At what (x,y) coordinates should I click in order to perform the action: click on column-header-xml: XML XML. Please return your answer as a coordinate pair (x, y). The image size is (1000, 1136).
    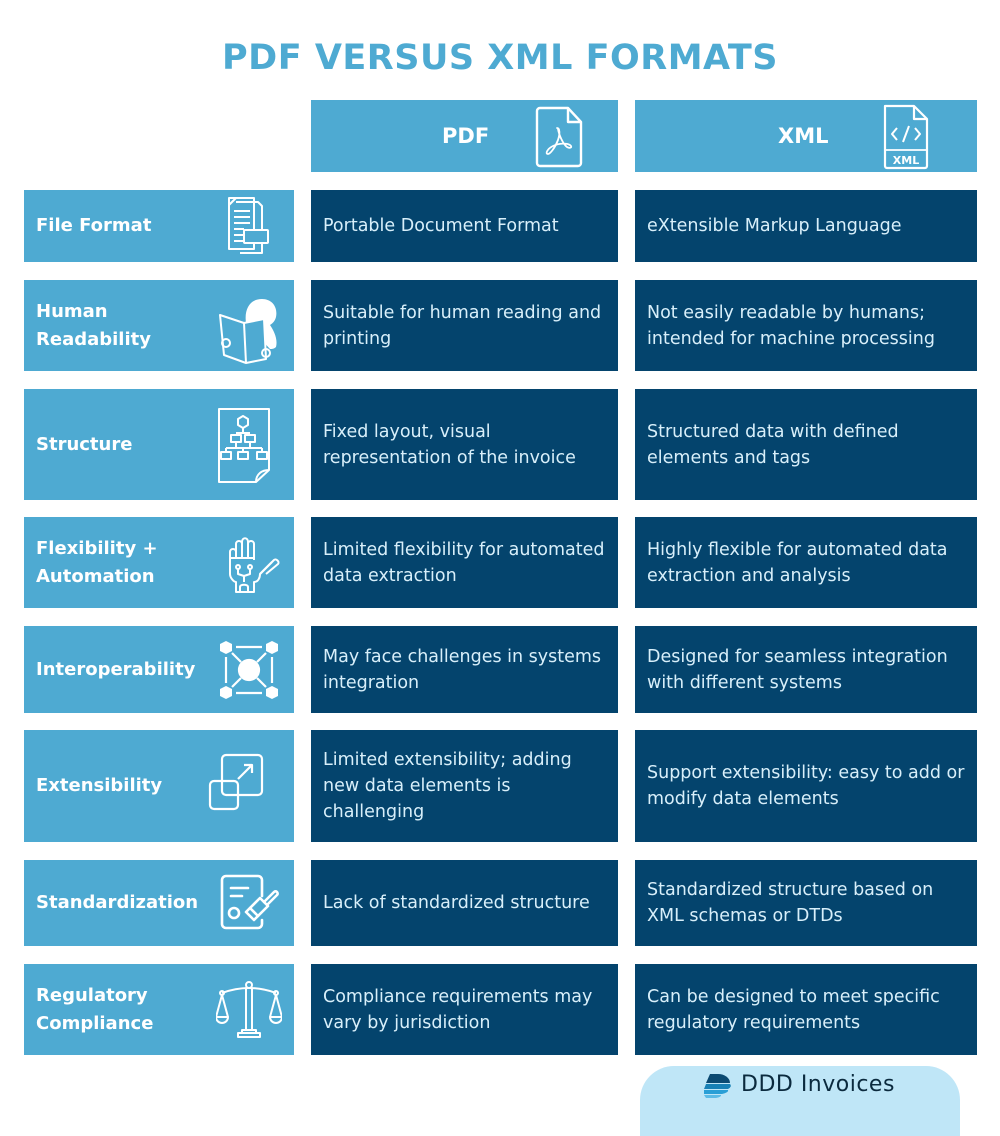
    Looking at the image, I should click on (806, 136).